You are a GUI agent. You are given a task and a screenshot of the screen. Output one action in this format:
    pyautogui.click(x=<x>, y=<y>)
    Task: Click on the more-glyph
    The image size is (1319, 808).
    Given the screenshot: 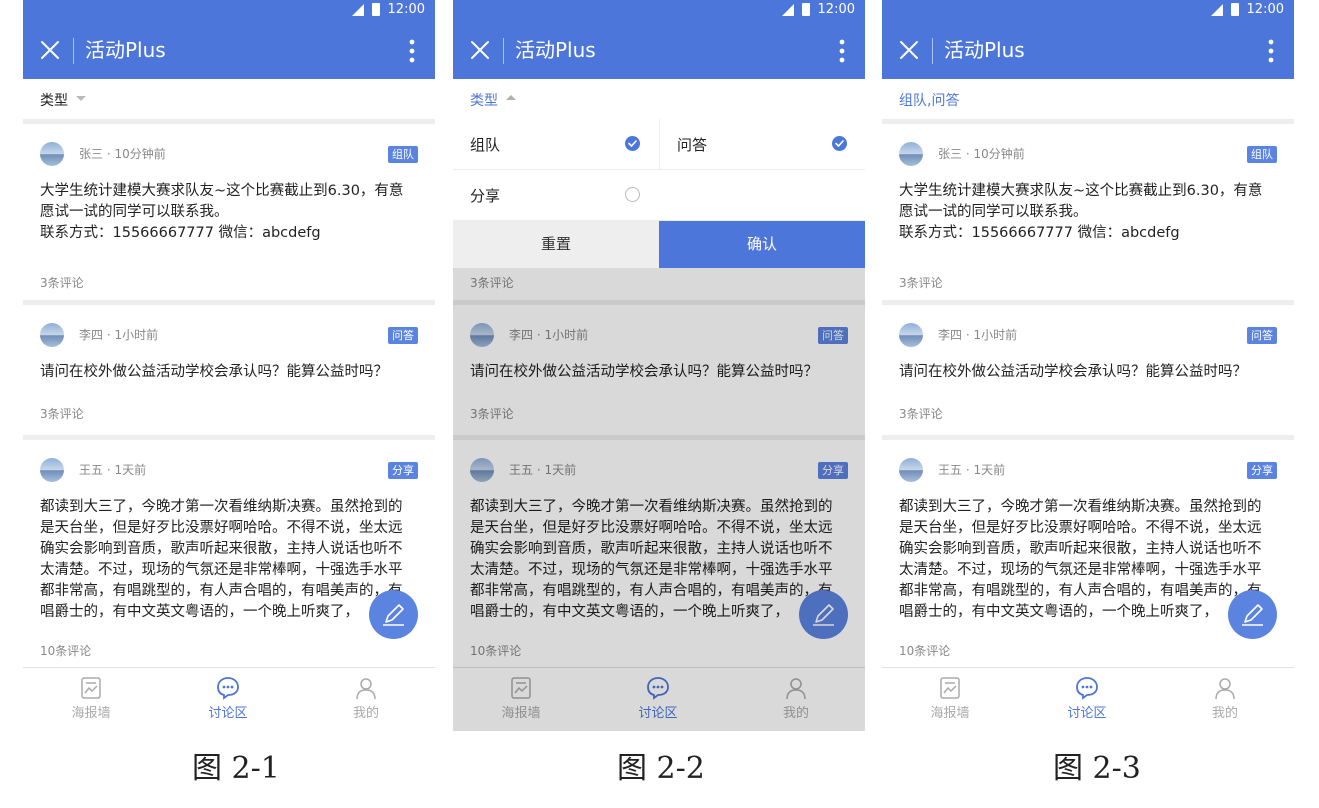 What is the action you would take?
    pyautogui.click(x=1271, y=51)
    